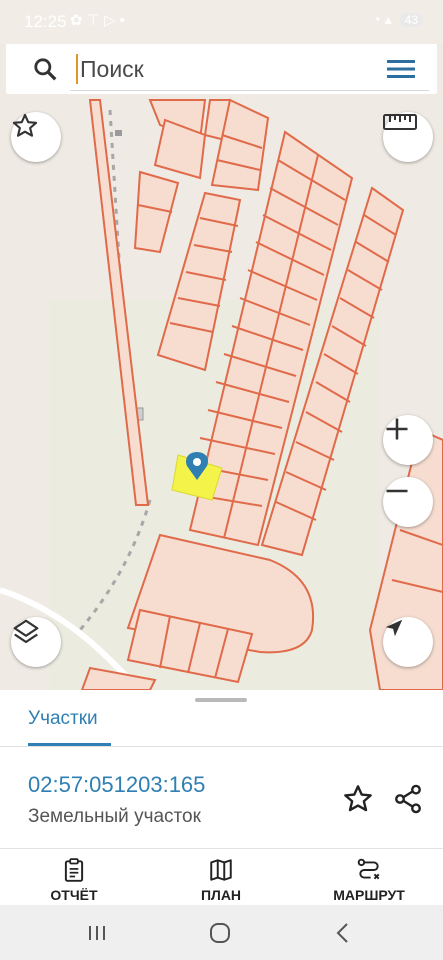  Describe the element at coordinates (77, 69) in the screenshot. I see `text-cursor` at that location.